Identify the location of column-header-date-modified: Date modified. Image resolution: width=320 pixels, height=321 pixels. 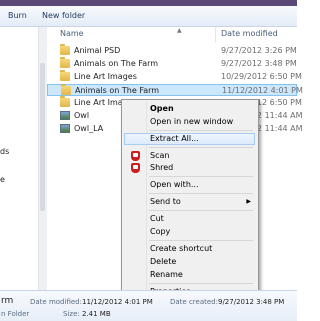
(249, 33).